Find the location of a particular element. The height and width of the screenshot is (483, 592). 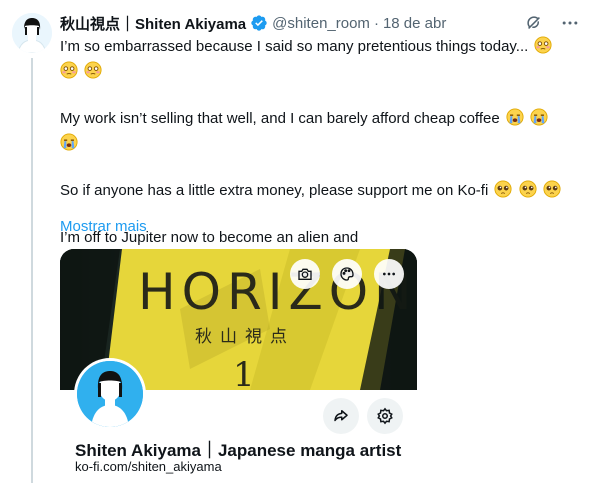

author-display-name: 秋山視点｜Shiten Akiyama is located at coordinates (153, 23).